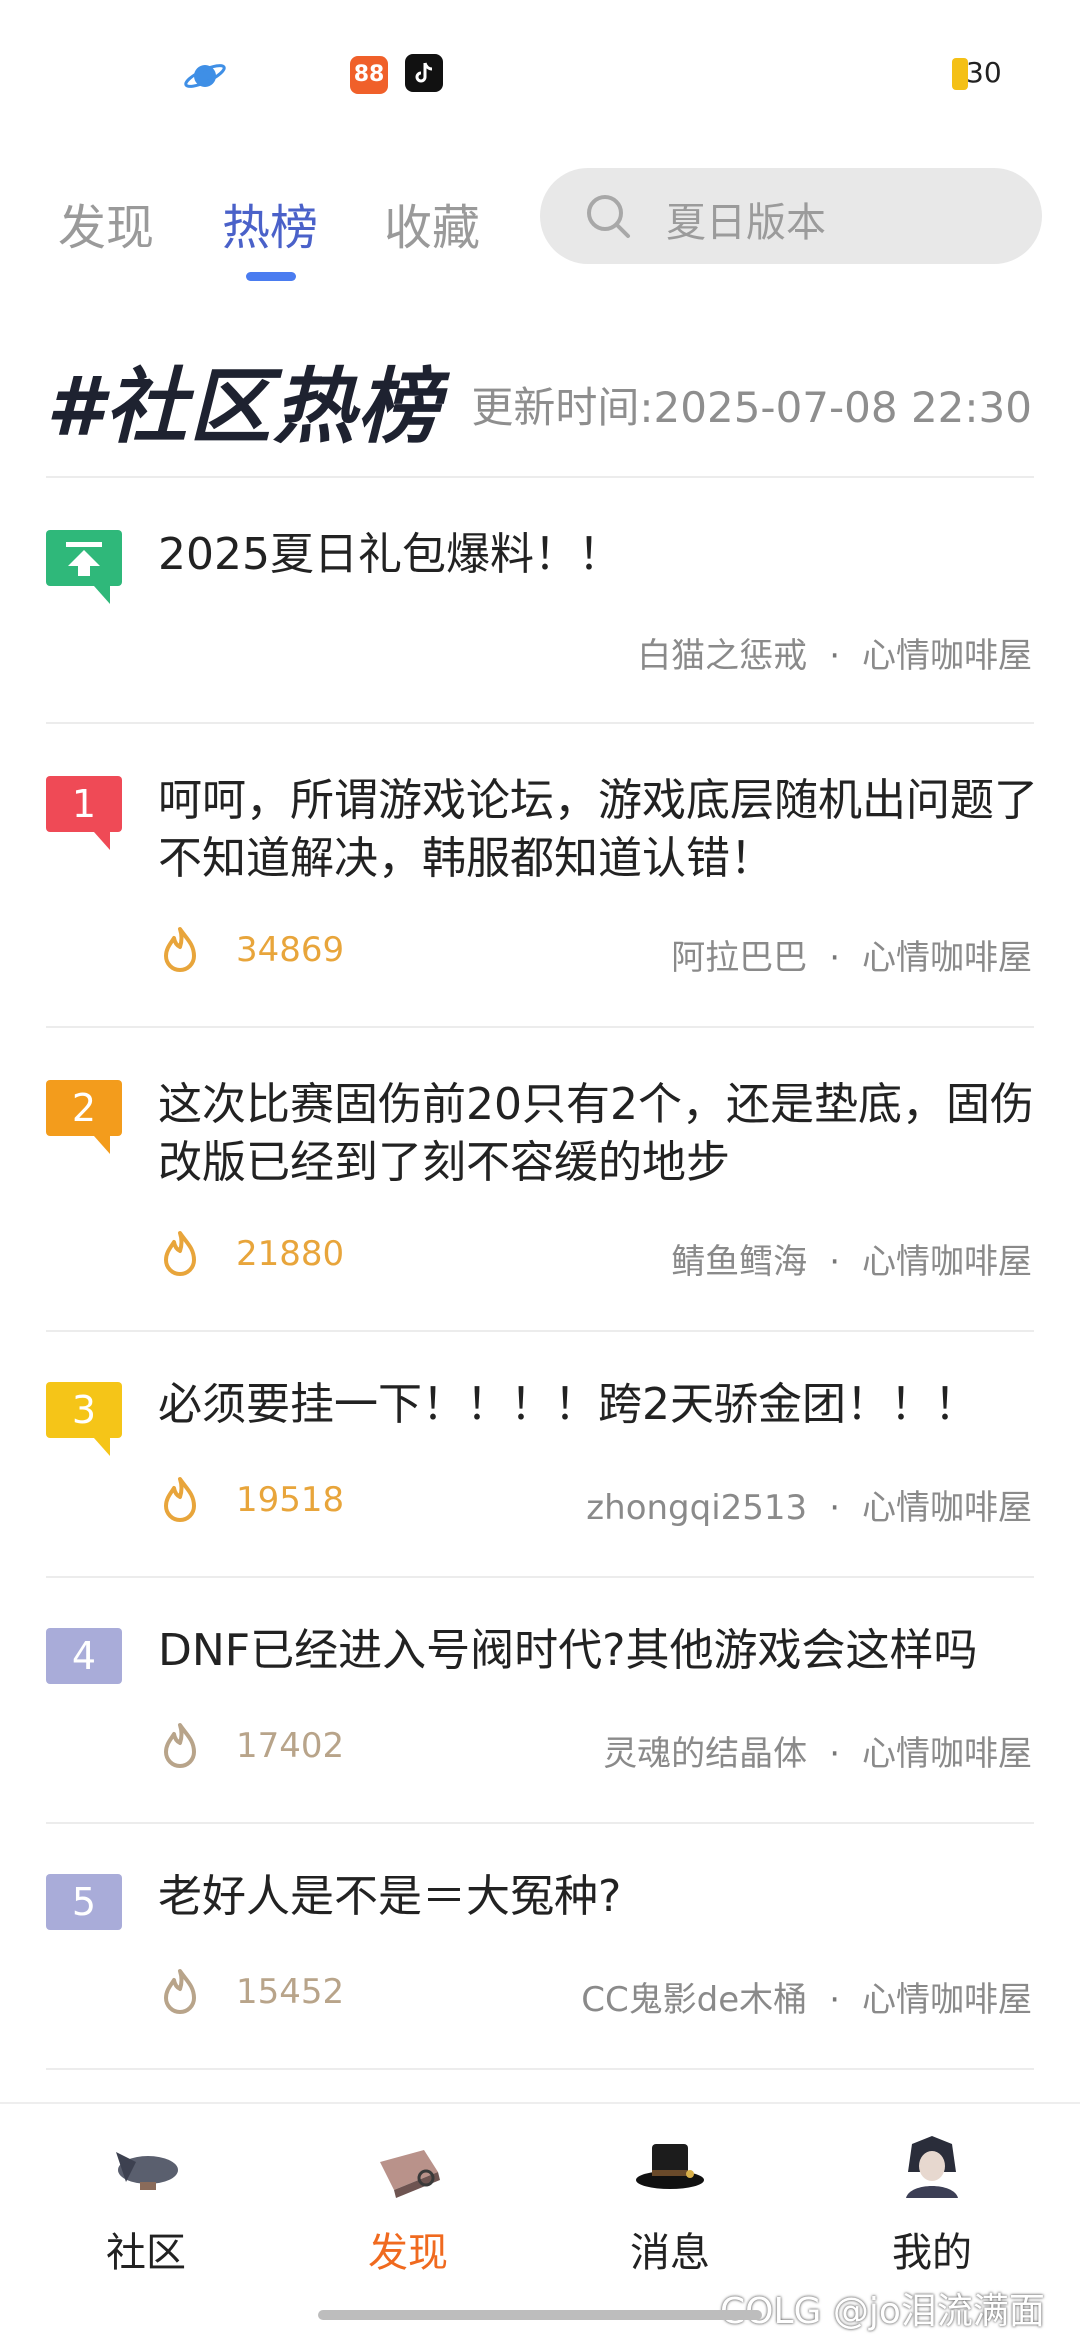  What do you see at coordinates (598, 1897) in the screenshot?
I see `post-title: 老好人是不是＝大冤种?` at bounding box center [598, 1897].